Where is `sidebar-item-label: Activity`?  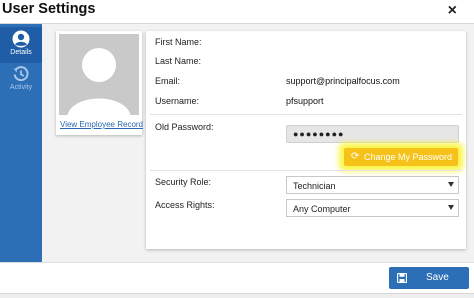
sidebar-item-label: Activity is located at coordinates (21, 87).